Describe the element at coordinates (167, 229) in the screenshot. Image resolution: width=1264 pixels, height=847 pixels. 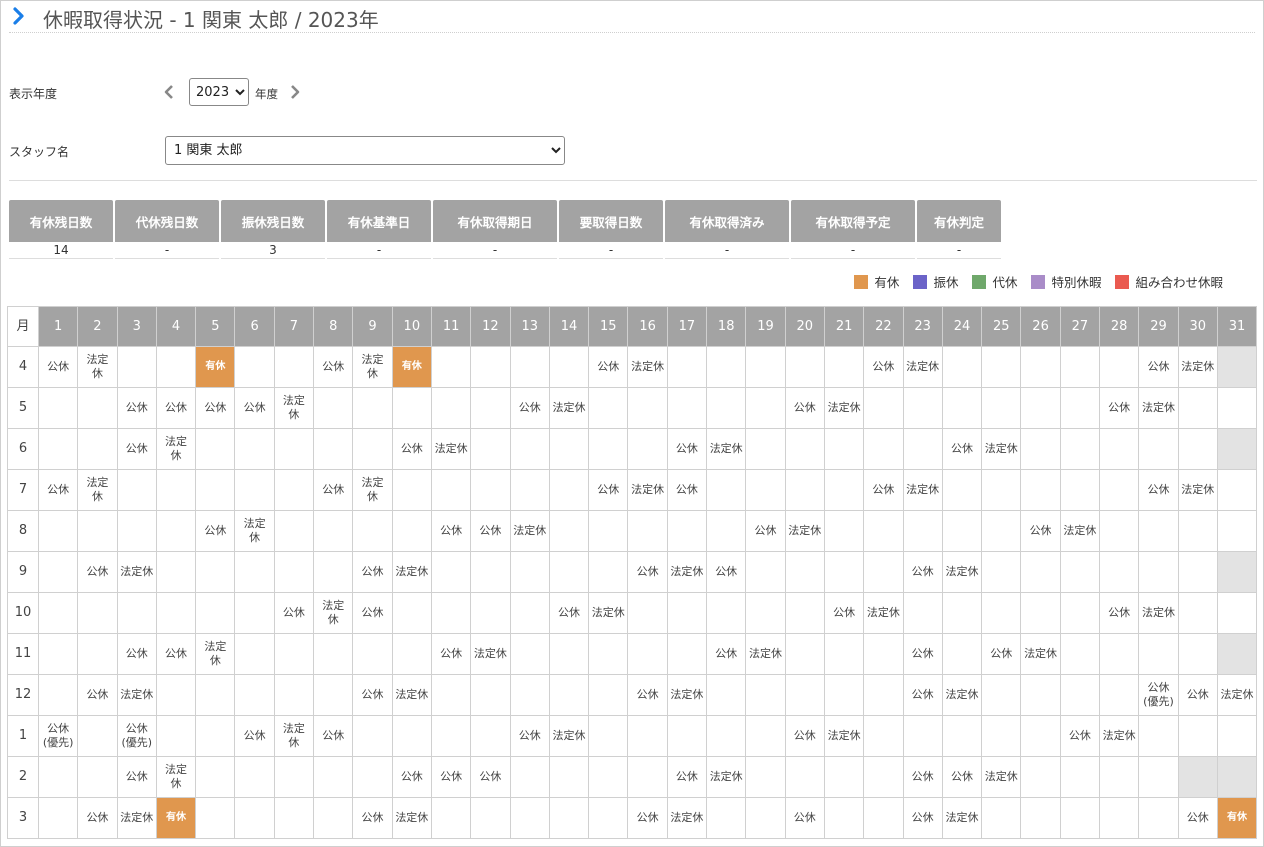
I see `summary-column: 代休残日数 -` at that location.